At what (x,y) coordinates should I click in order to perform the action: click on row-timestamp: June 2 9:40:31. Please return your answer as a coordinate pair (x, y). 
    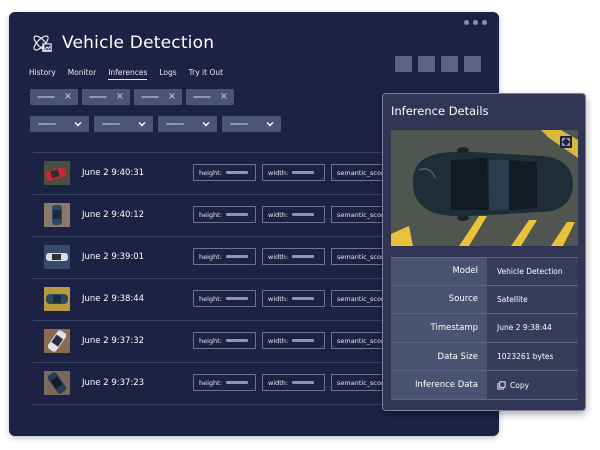
    Looking at the image, I should click on (113, 173).